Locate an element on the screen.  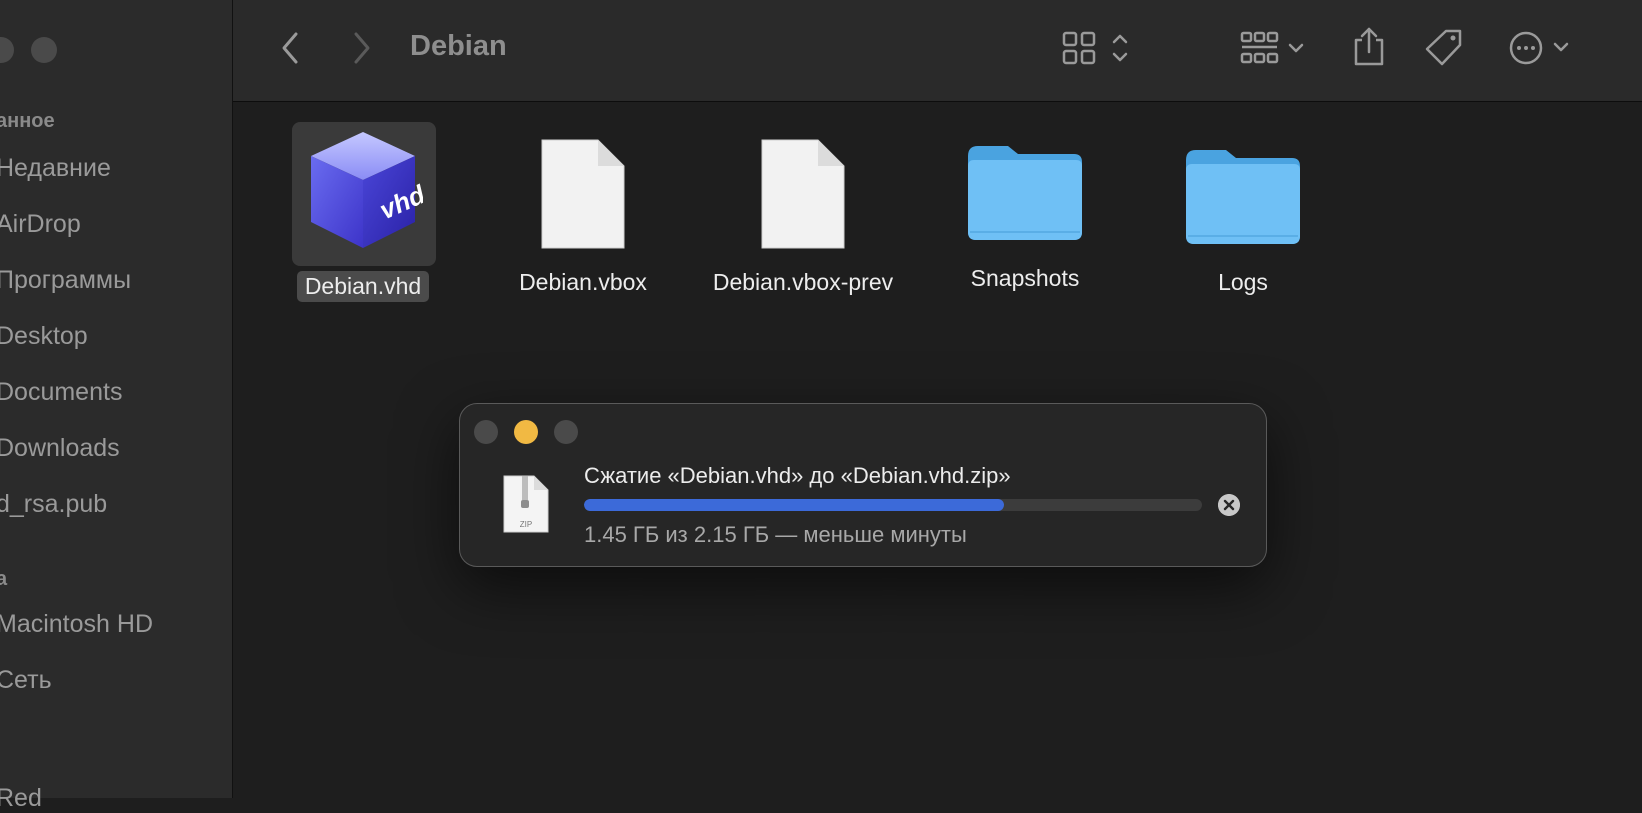
dialog-minimize-button is located at coordinates (526, 432).